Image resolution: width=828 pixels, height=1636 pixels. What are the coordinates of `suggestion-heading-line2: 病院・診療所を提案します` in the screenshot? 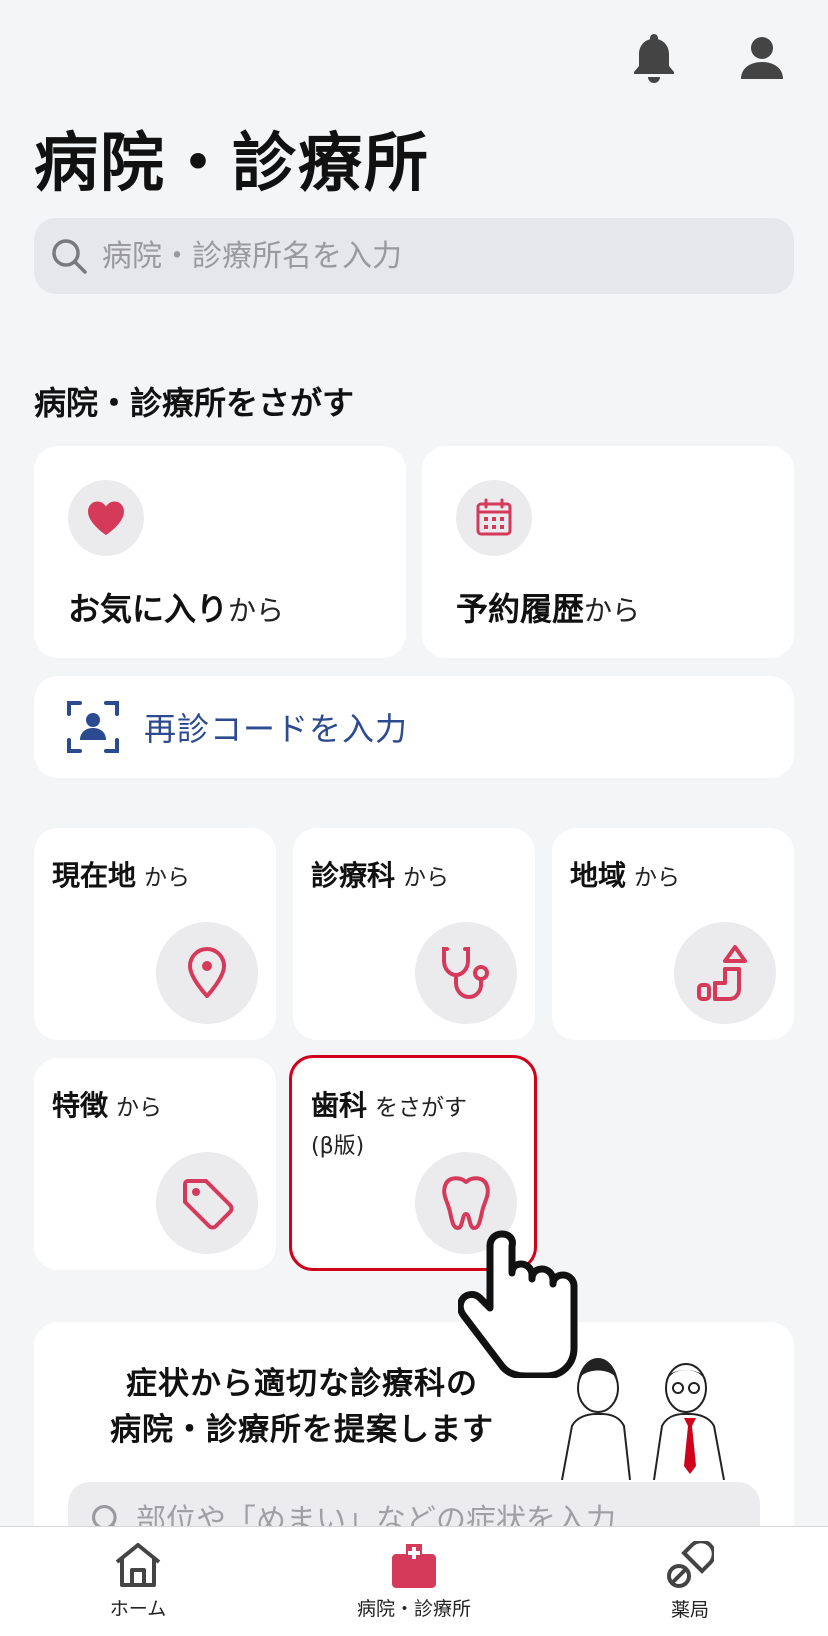 It's located at (302, 1430).